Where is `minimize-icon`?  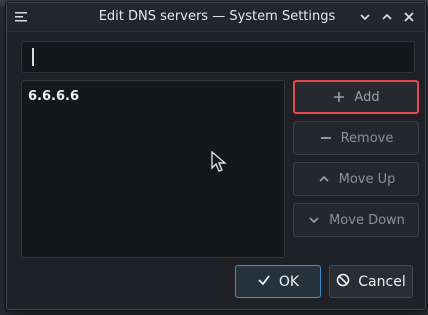
minimize-icon is located at coordinates (365, 17).